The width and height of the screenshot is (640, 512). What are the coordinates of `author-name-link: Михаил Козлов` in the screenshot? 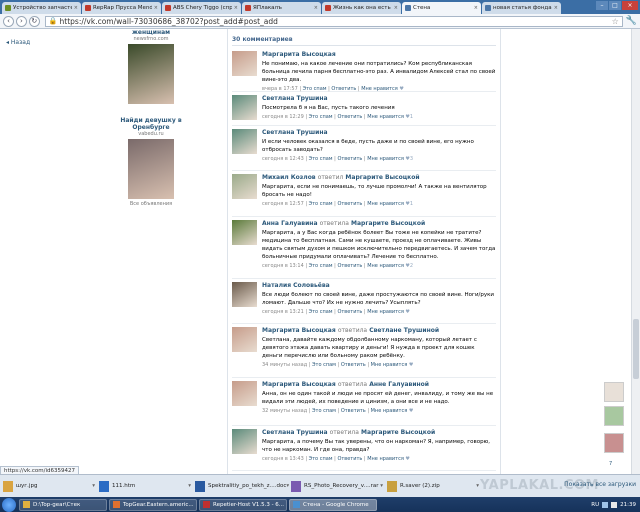 It's located at (289, 177).